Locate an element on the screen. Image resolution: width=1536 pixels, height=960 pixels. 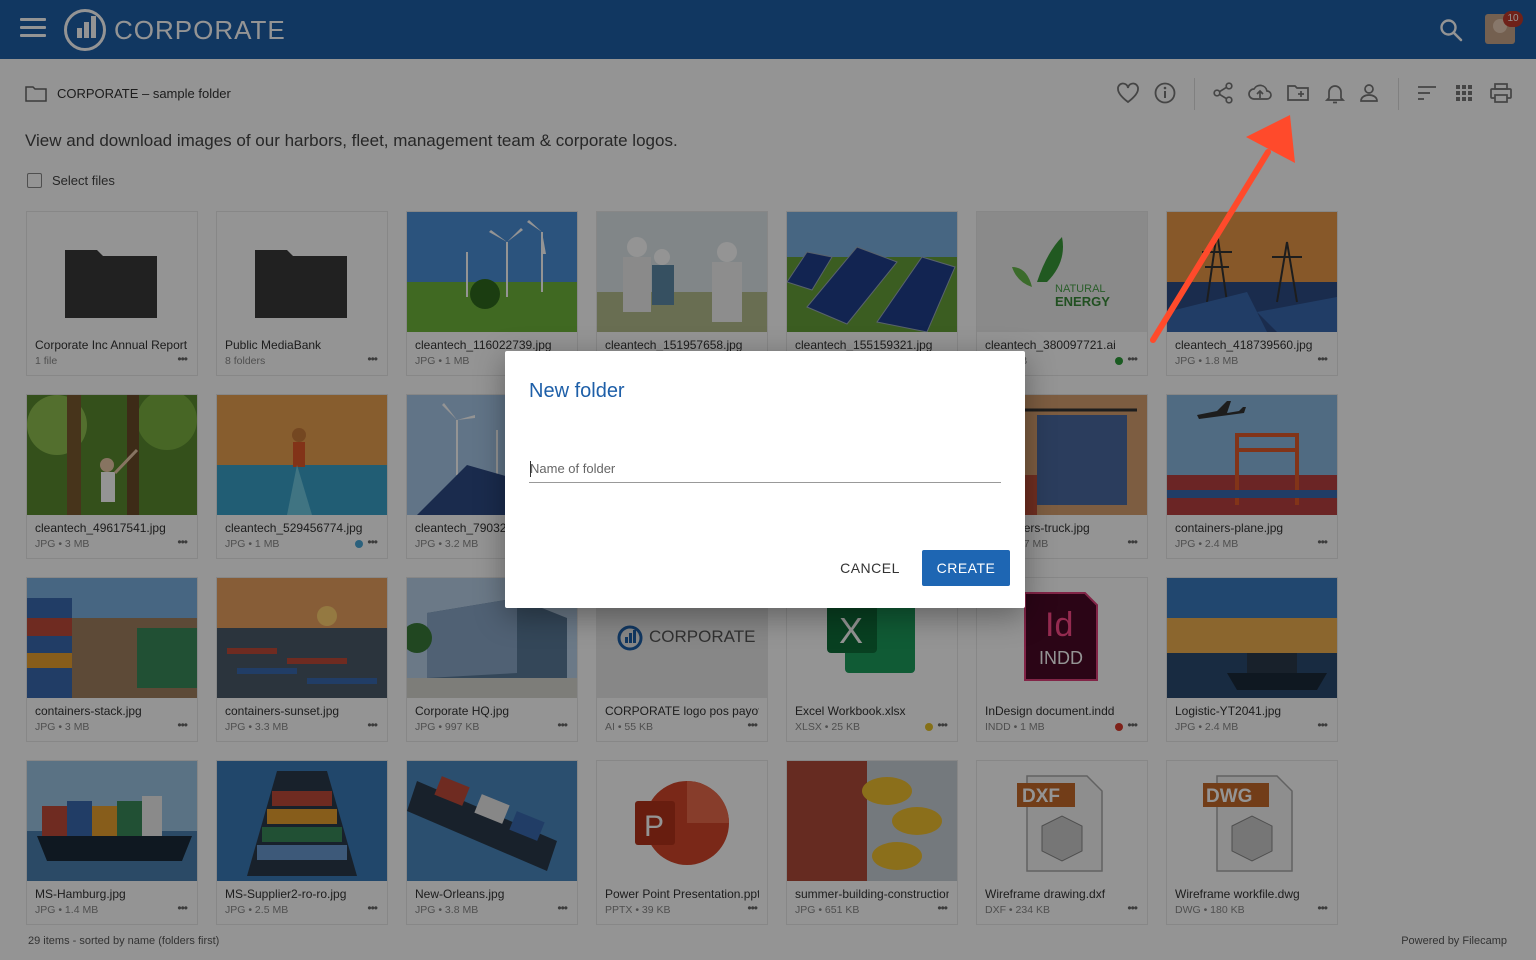
dialog-title: New folder is located at coordinates (577, 391).